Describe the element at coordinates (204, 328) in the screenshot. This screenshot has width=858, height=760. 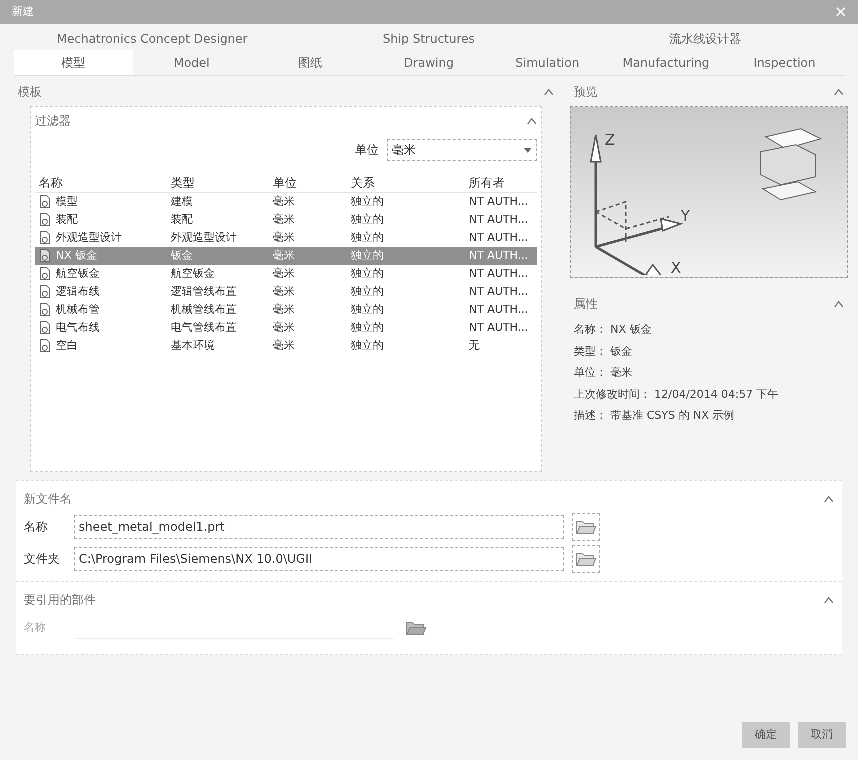
I see `table-cell-text: 电气管线布置` at that location.